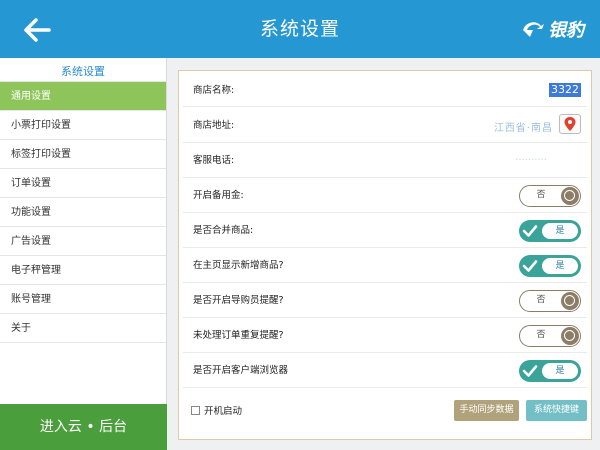  Describe the element at coordinates (385, 265) in the screenshot. I see `show-new-items-row: 在主页显示新增商品? 是` at that location.